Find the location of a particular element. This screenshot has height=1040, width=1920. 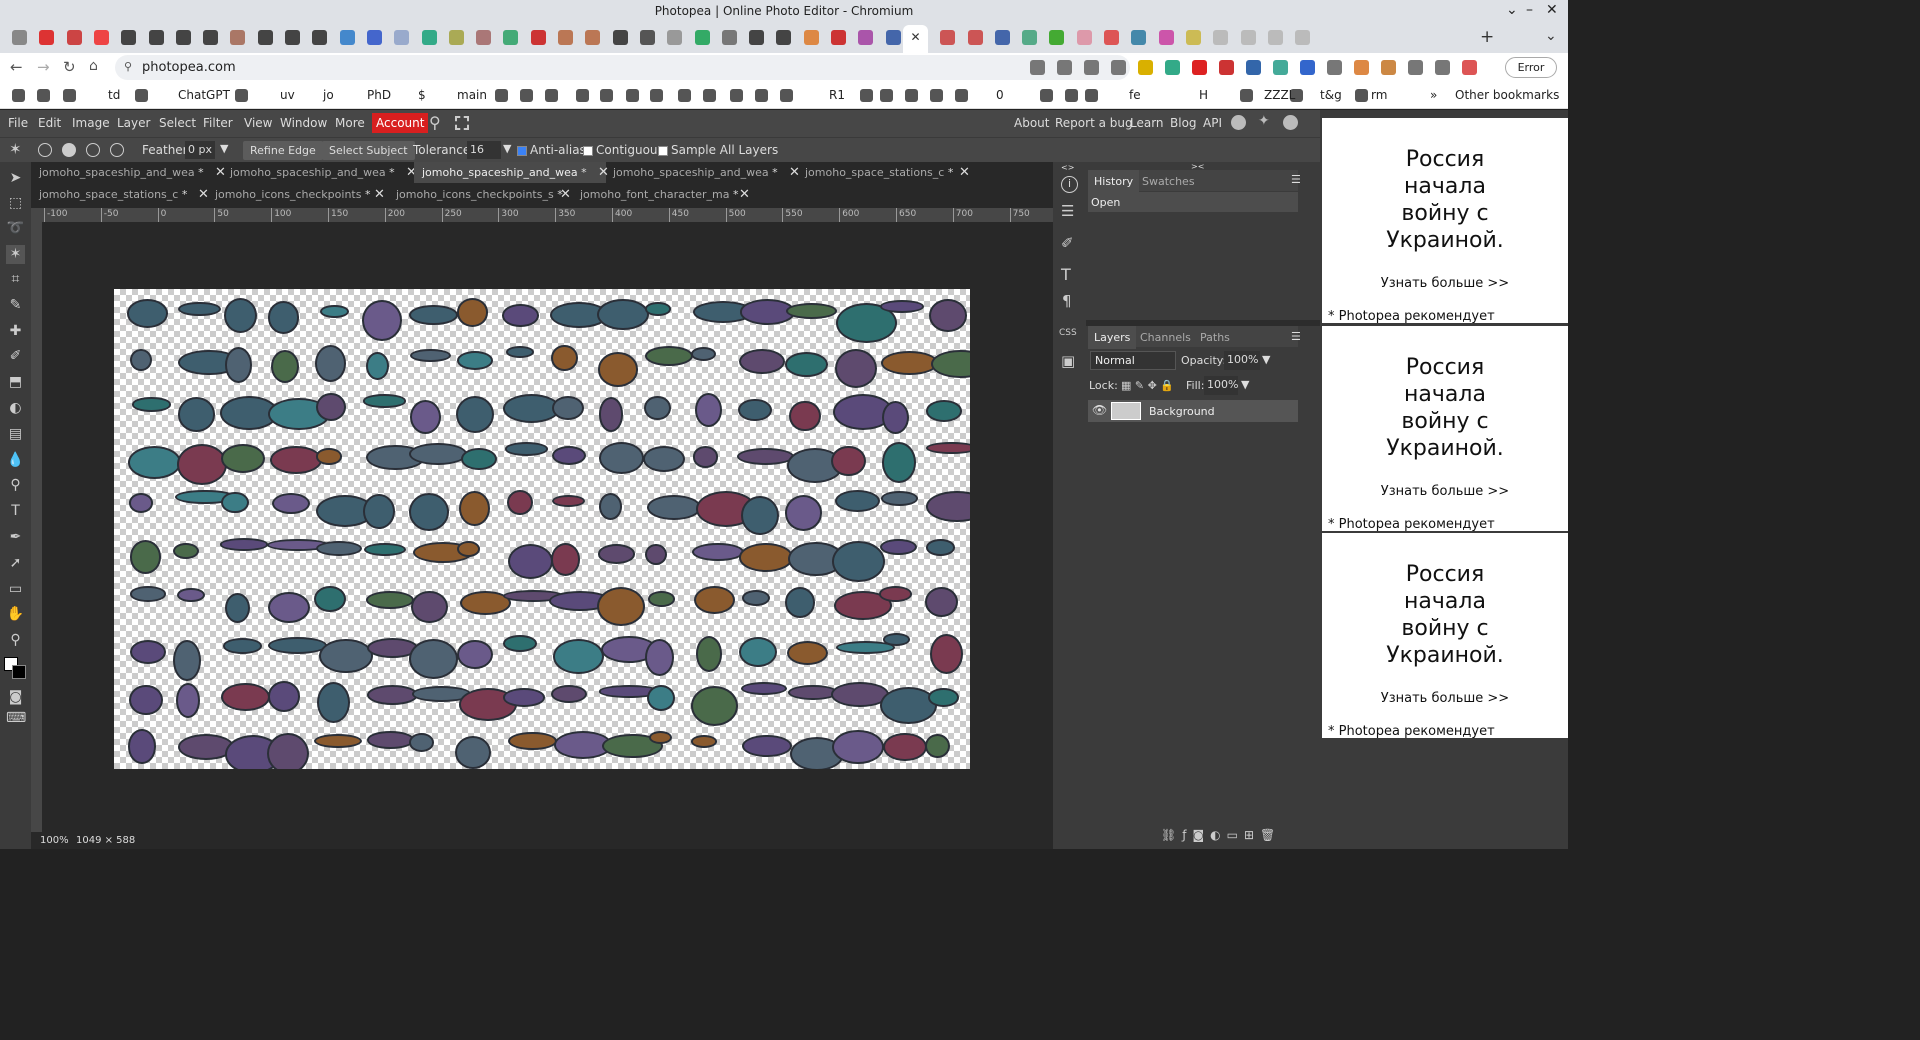

contiguous-checkbox: Contiguous is located at coordinates (623, 150).